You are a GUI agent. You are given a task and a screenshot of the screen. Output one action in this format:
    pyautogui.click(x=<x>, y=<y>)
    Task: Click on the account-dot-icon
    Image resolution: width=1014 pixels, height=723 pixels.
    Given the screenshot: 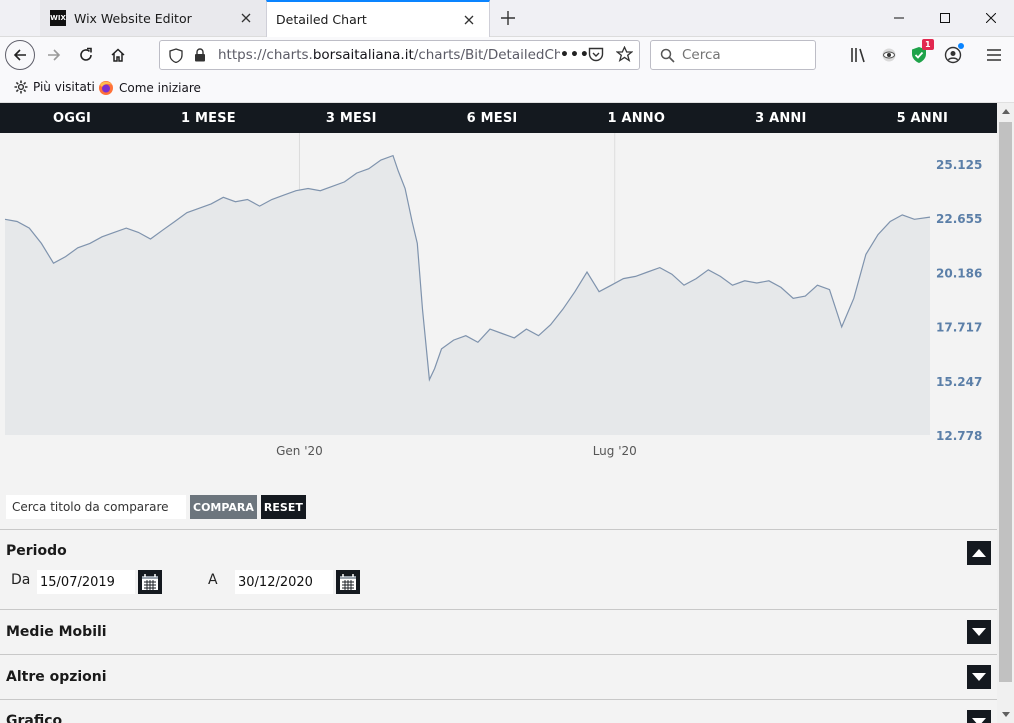 What is the action you would take?
    pyautogui.click(x=961, y=46)
    